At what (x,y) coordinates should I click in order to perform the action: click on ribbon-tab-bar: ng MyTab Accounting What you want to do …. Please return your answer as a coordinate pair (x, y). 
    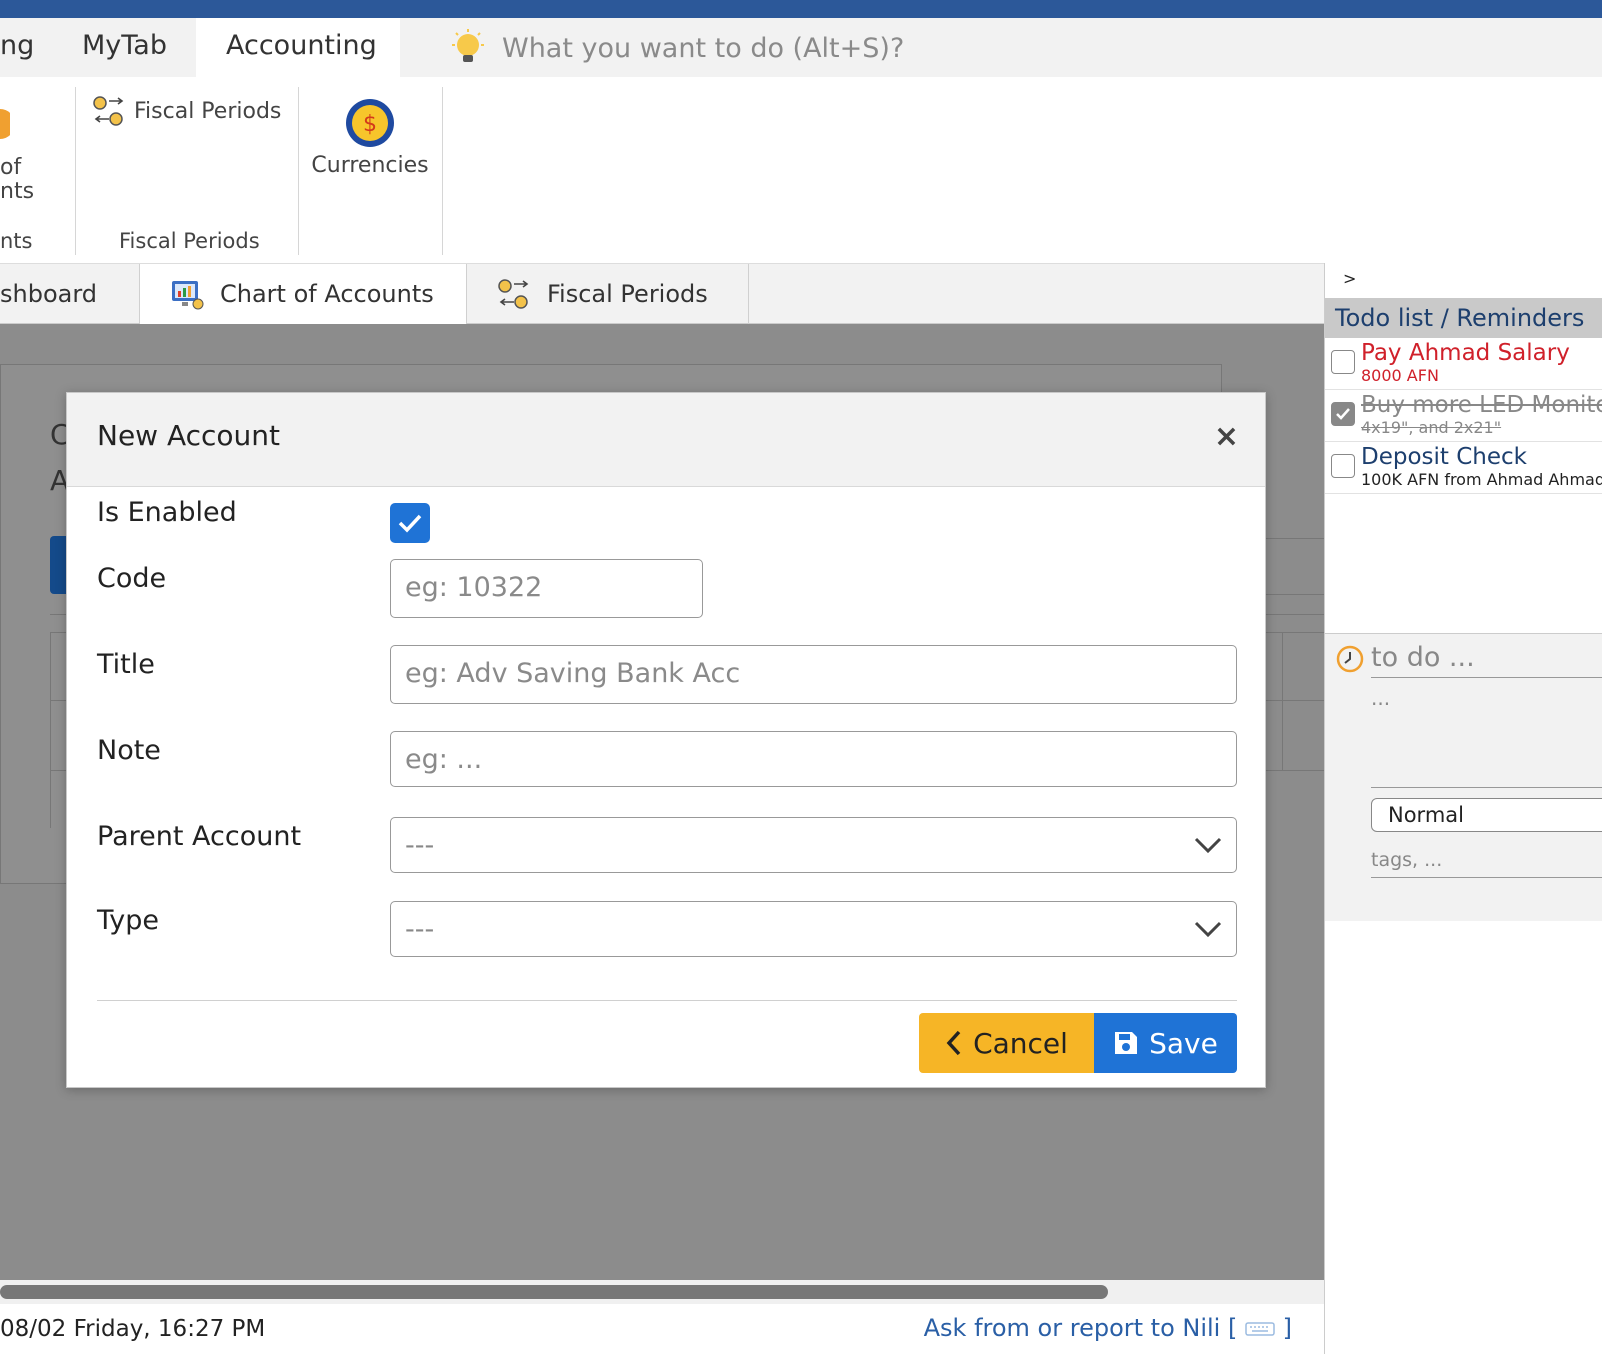
    Looking at the image, I should click on (801, 47).